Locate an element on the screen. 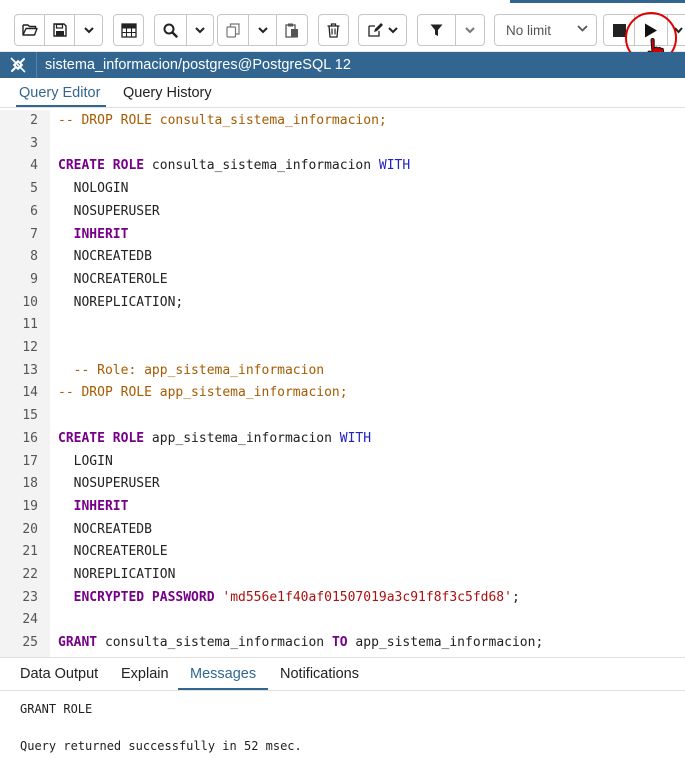 Image resolution: width=685 pixels, height=758 pixels. paste-button is located at coordinates (292, 30).